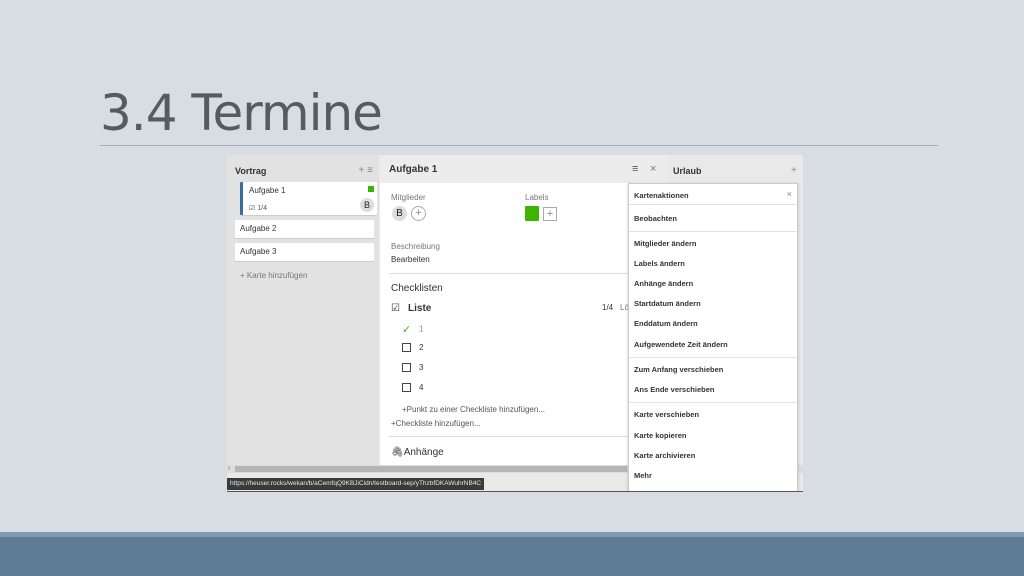 This screenshot has width=1024, height=576. I want to click on menu-item-kopieren: Karte kopieren, so click(660, 435).